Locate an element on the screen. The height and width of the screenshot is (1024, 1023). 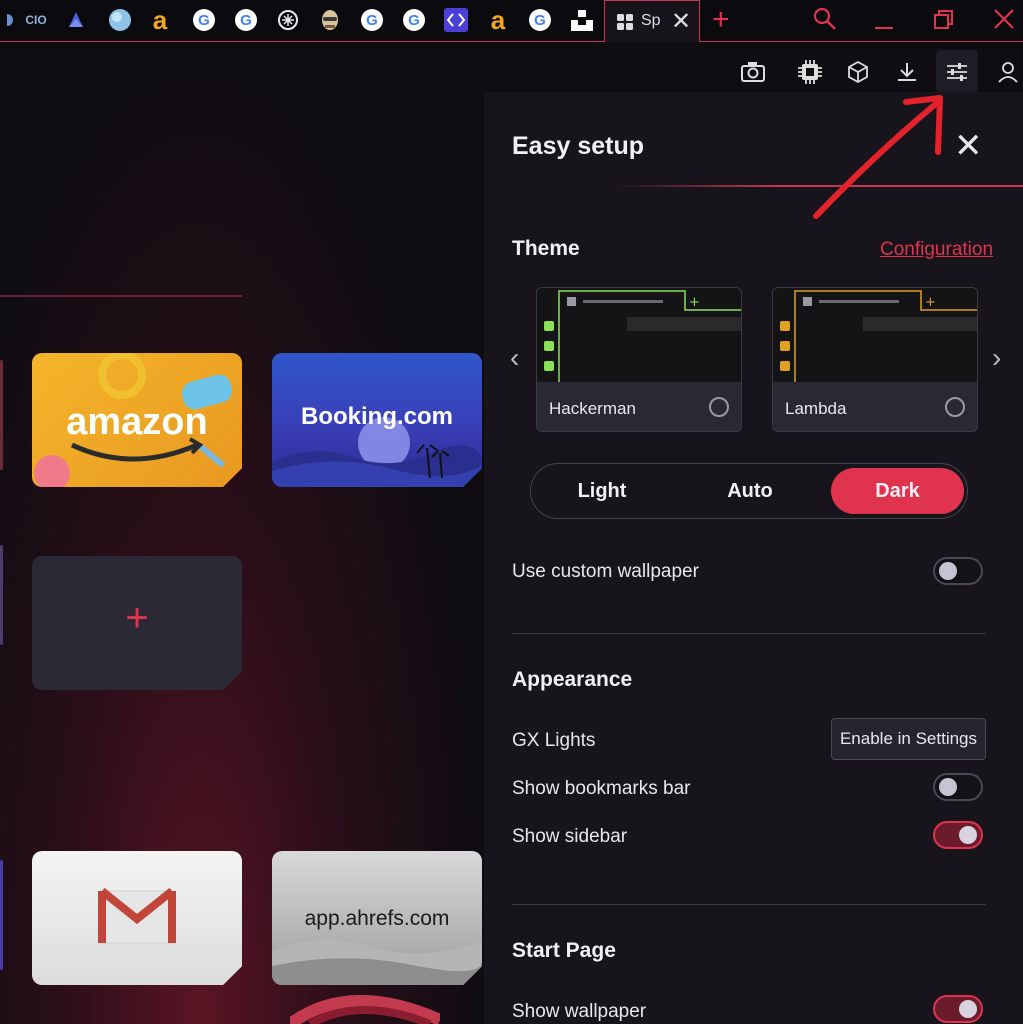
tab-google-2: G is located at coordinates (246, 20).